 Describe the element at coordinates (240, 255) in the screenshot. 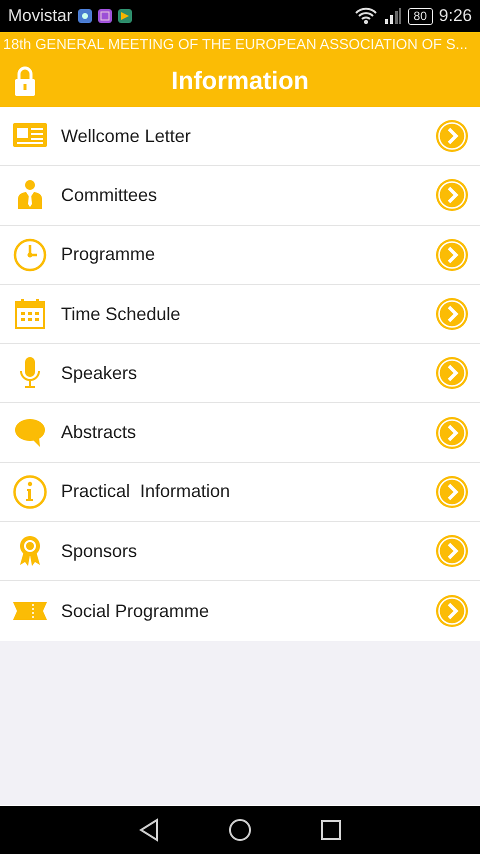

I see `menu-item: Programme` at that location.